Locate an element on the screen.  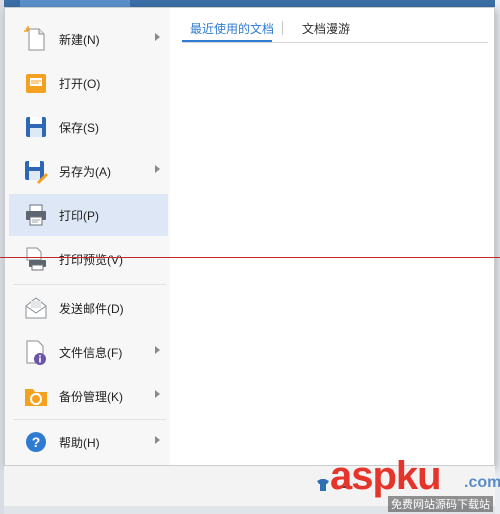
menu-item-label: 帮助(H) is located at coordinates (79, 443).